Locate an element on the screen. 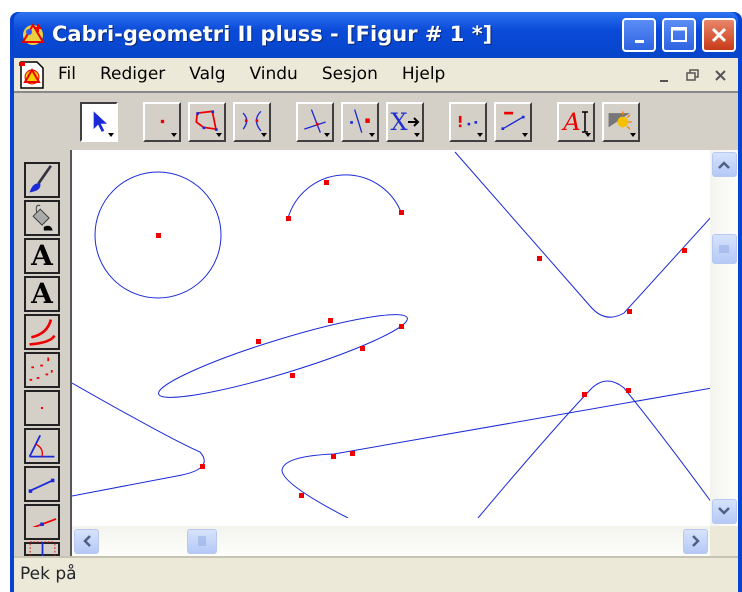 The width and height of the screenshot is (742, 592). tool-button: X is located at coordinates (405, 122).